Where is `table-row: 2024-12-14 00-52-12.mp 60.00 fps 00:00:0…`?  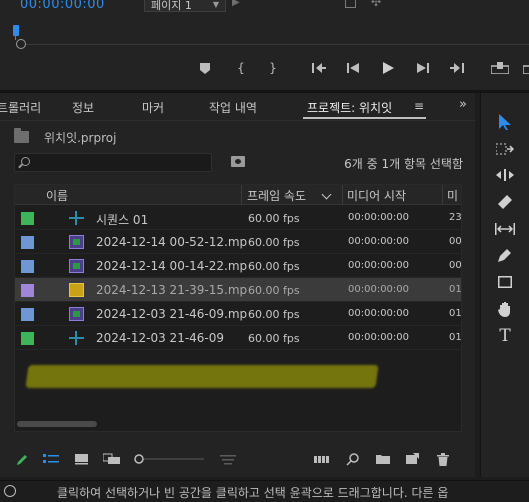 table-row: 2024-12-14 00-52-12.mp 60.00 fps 00:00:0… is located at coordinates (238, 242).